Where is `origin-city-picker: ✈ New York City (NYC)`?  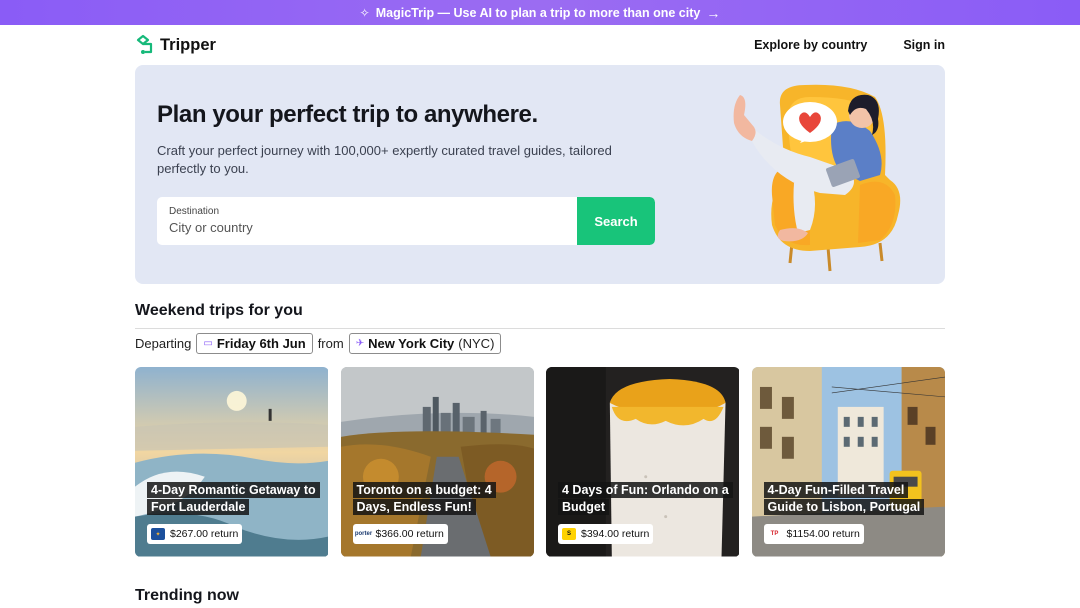
origin-city-picker: ✈ New York City (NYC) is located at coordinates (425, 343).